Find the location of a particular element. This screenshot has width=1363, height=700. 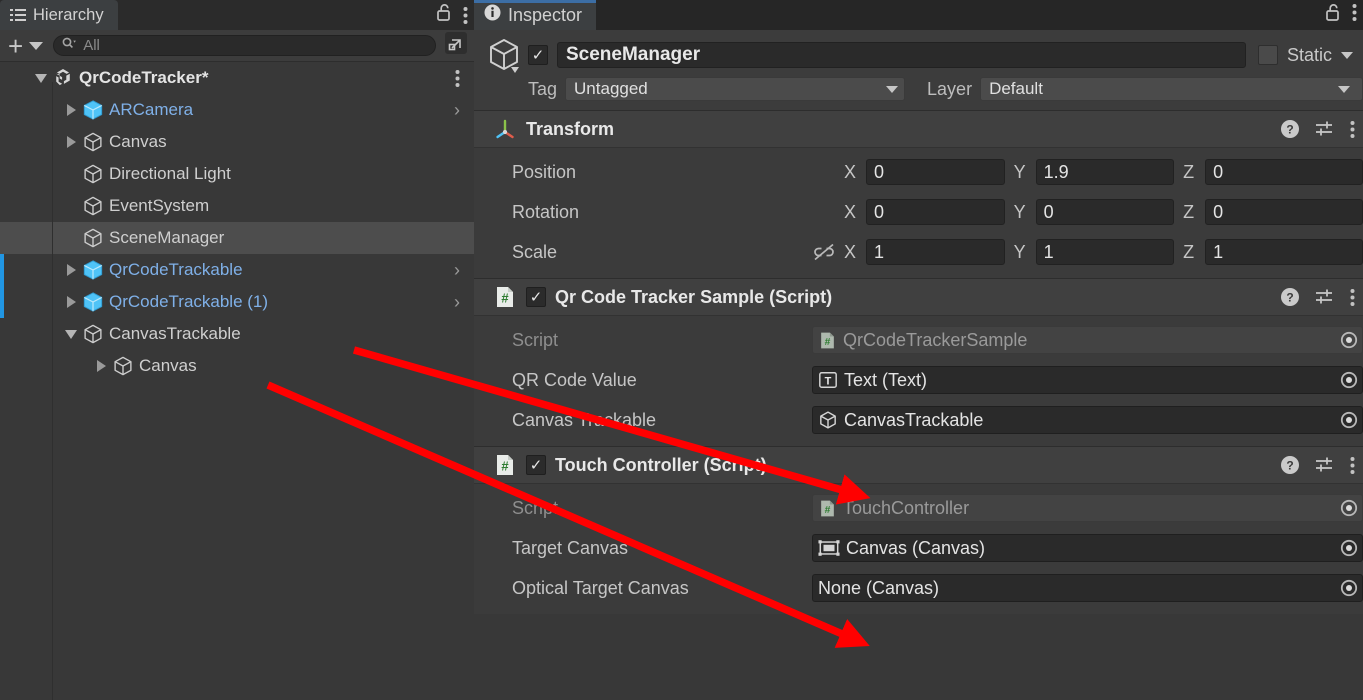

search-placeholder: All is located at coordinates (91, 45).